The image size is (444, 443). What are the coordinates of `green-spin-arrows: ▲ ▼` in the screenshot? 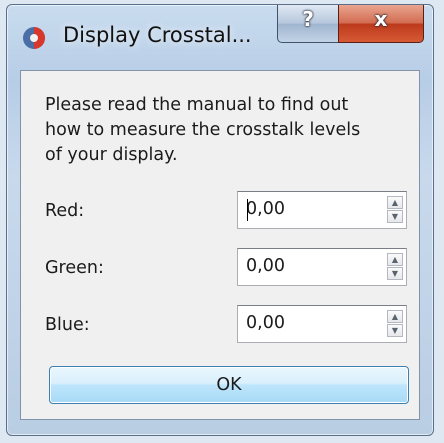 It's located at (395, 267).